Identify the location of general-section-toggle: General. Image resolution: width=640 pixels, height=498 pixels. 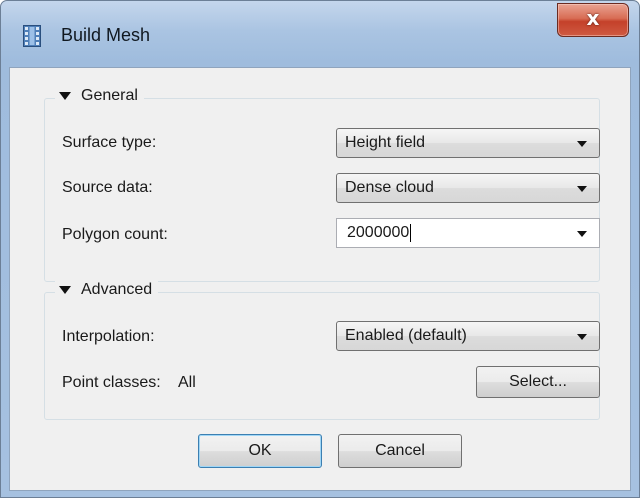
(99, 96).